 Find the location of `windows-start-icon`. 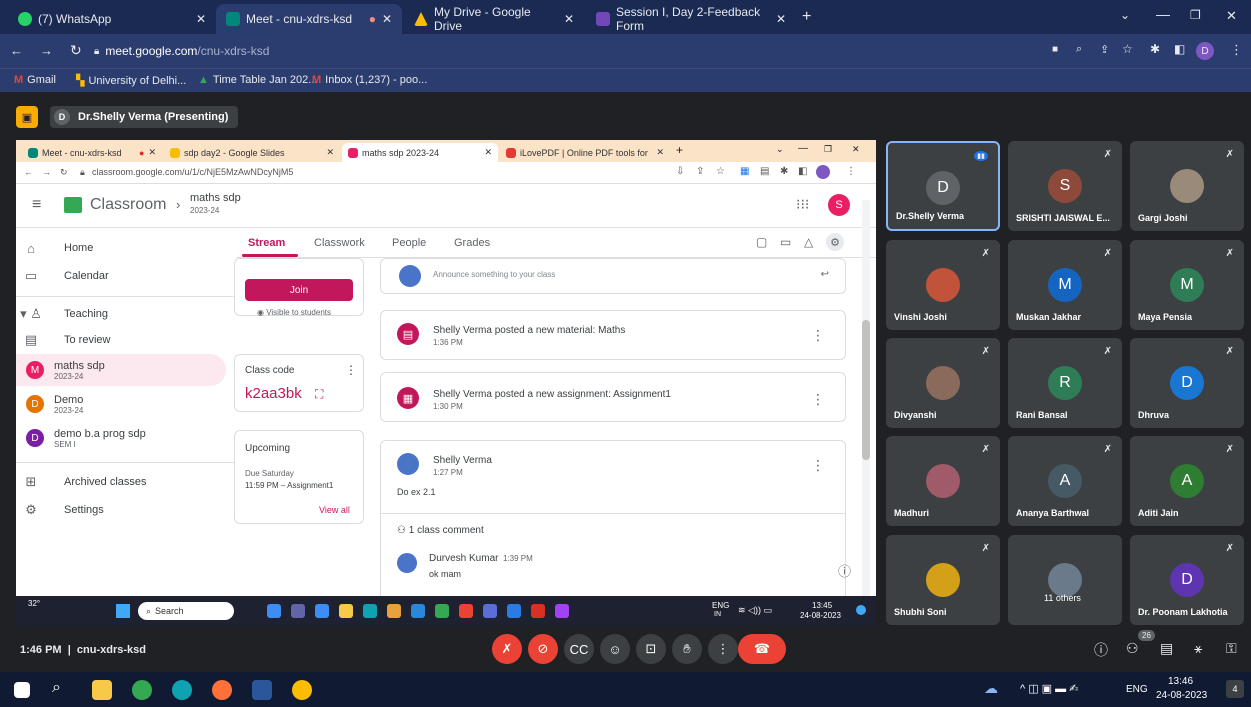

windows-start-icon is located at coordinates (22, 690).